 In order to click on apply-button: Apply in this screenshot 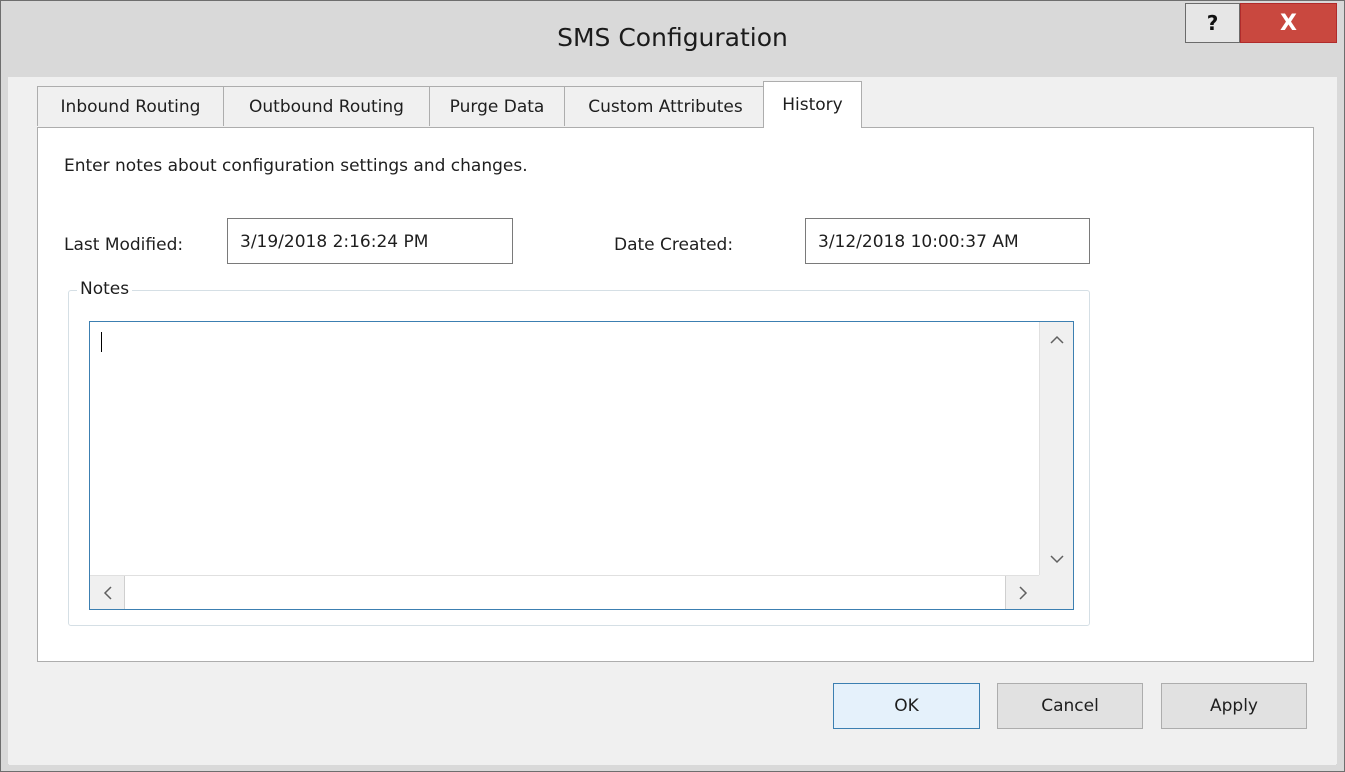, I will do `click(1234, 706)`.